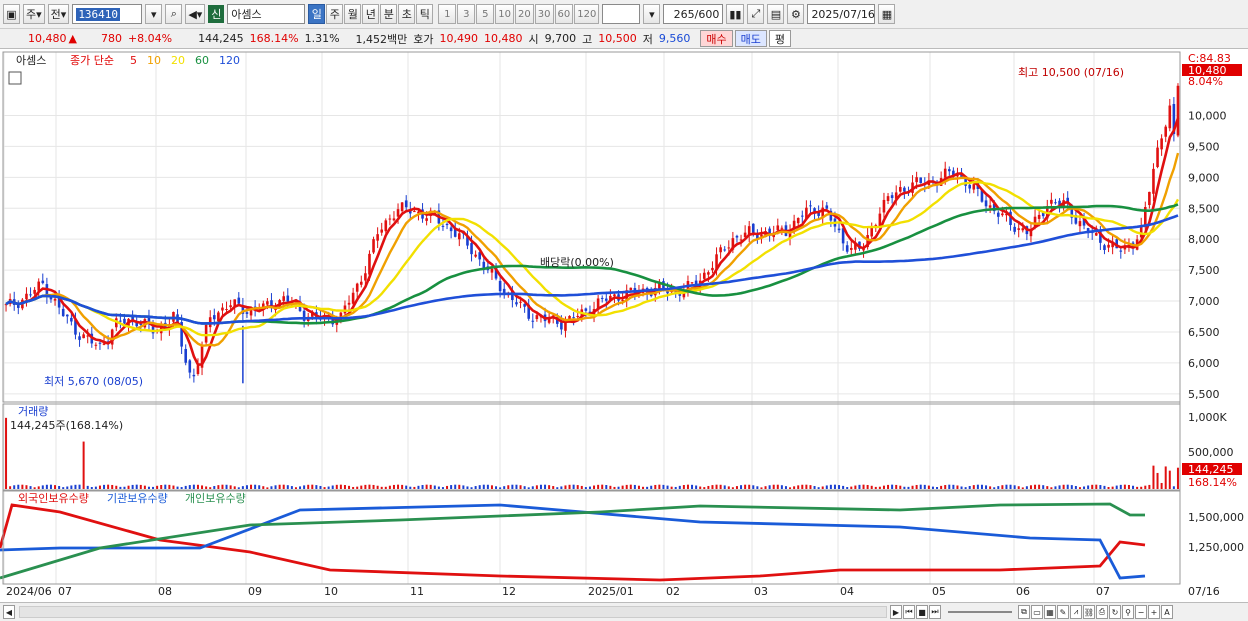 The width and height of the screenshot is (1248, 621). I want to click on calendar-icon: ▦, so click(887, 14).